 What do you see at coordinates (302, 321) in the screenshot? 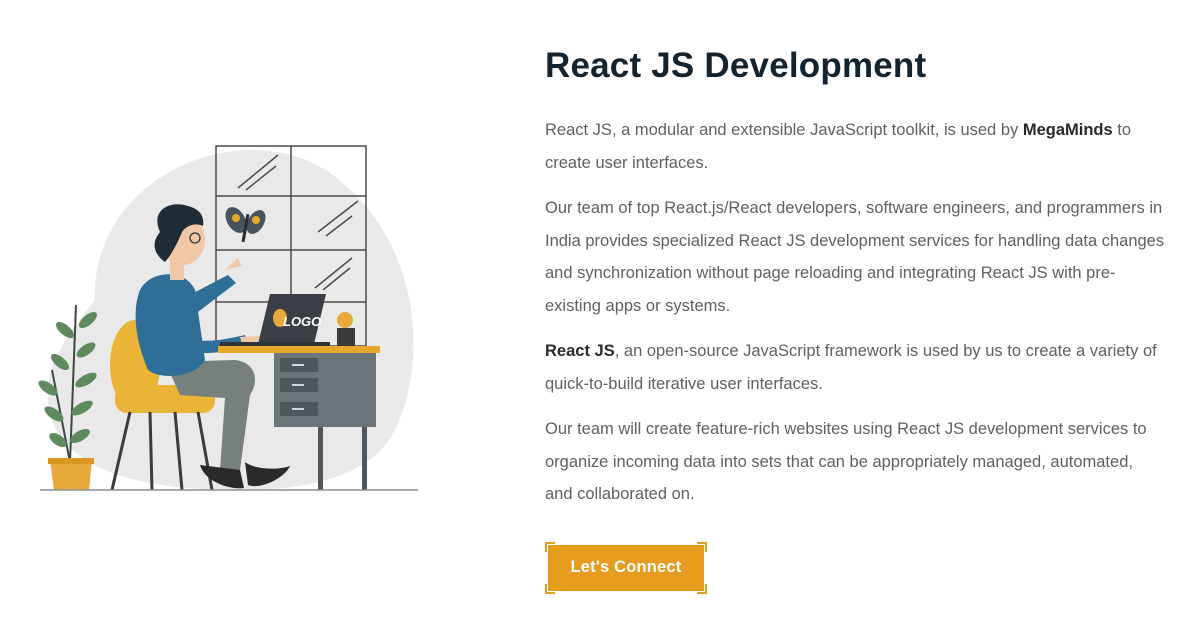
I see `laptop-logo-text: LOGO` at bounding box center [302, 321].